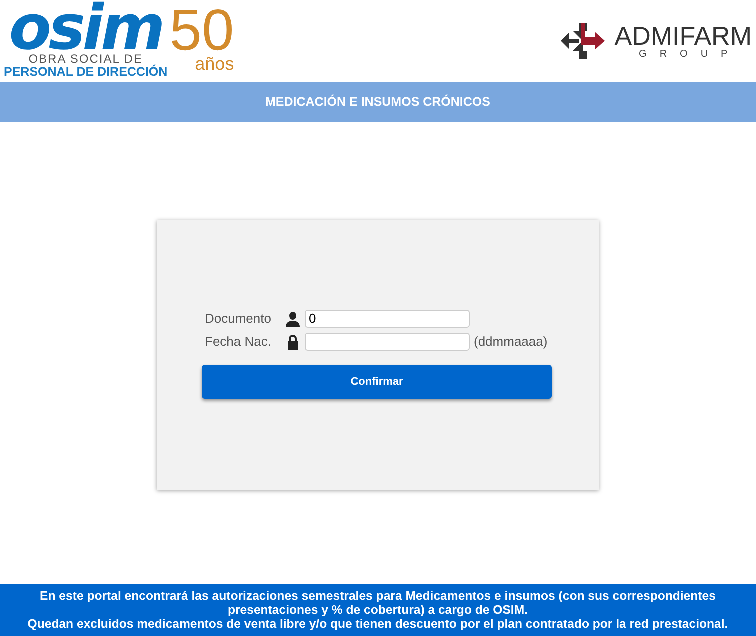  What do you see at coordinates (85, 59) in the screenshot?
I see `logo-subtitle: OBRA SOCIAL DE` at bounding box center [85, 59].